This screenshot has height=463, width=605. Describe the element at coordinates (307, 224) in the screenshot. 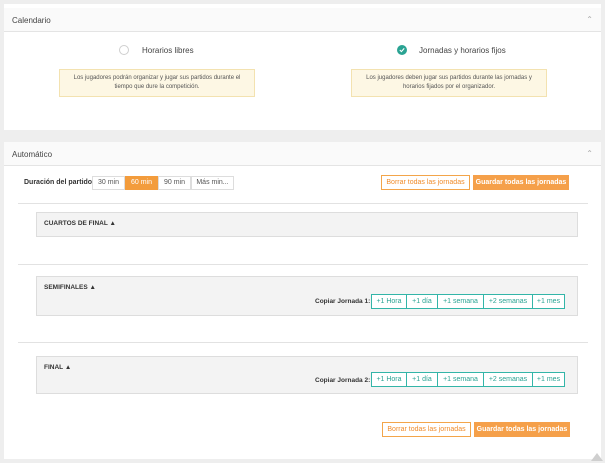

I see `phase-cuartos: CUARTOS DE FINAL ▲` at that location.